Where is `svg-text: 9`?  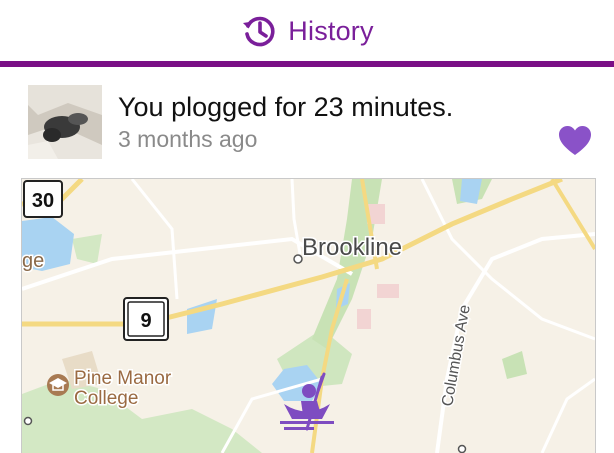 svg-text: 9 is located at coordinates (145, 321).